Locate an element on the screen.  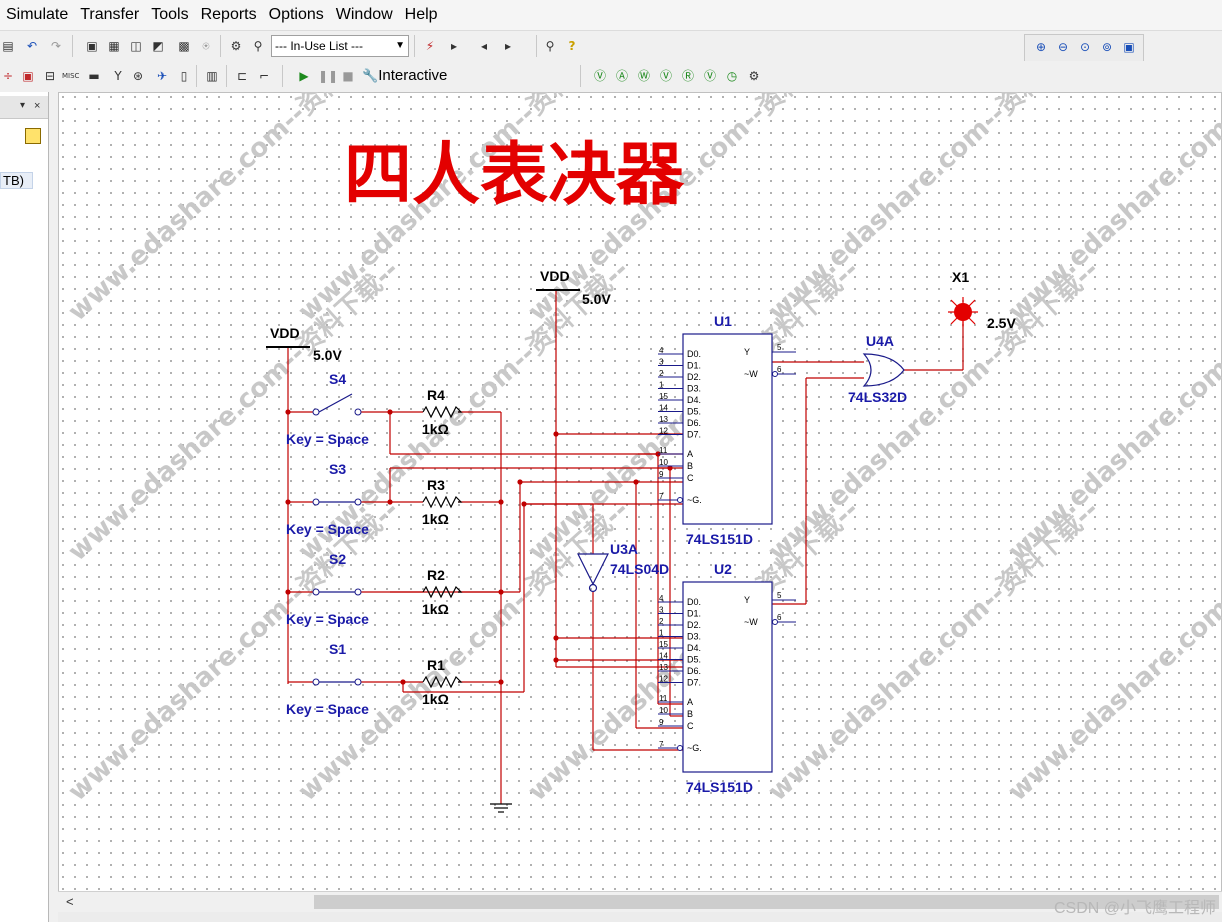
probe-ref-icon: Ⓡ is located at coordinates (688, 76).